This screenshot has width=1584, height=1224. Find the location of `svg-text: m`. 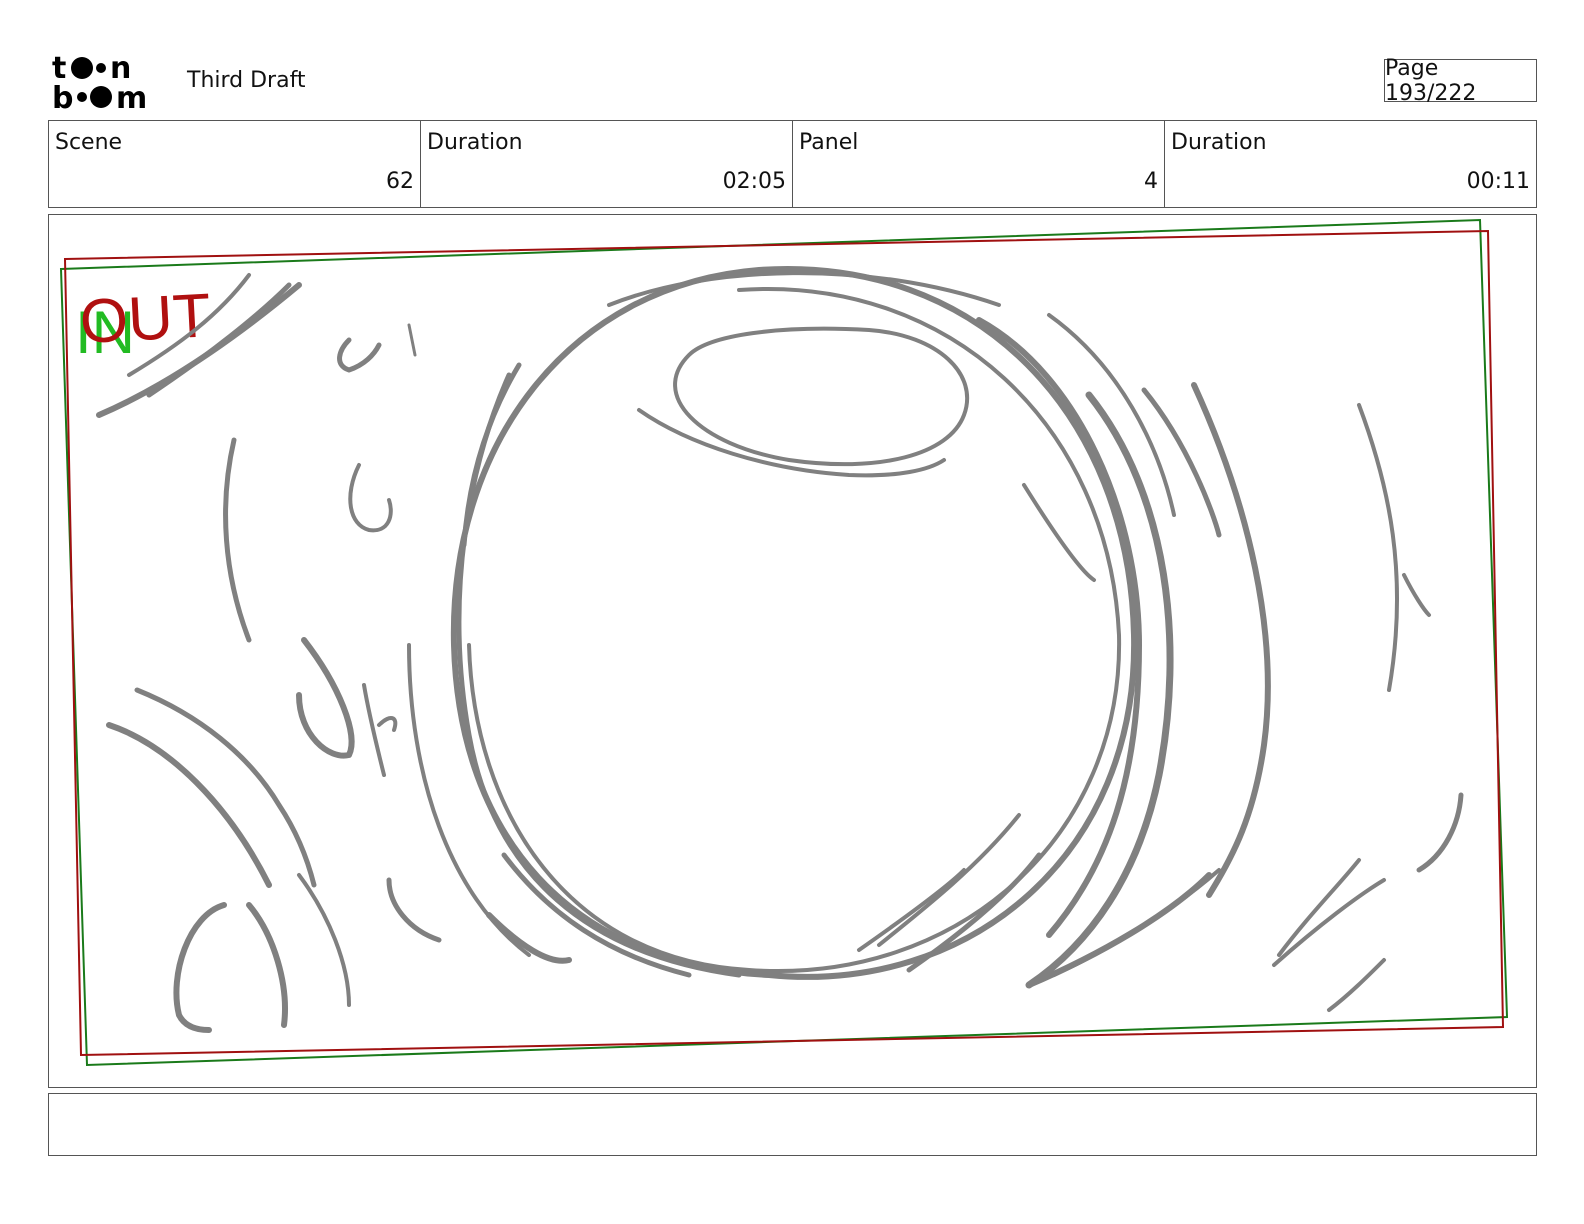

svg-text: m is located at coordinates (131, 95).